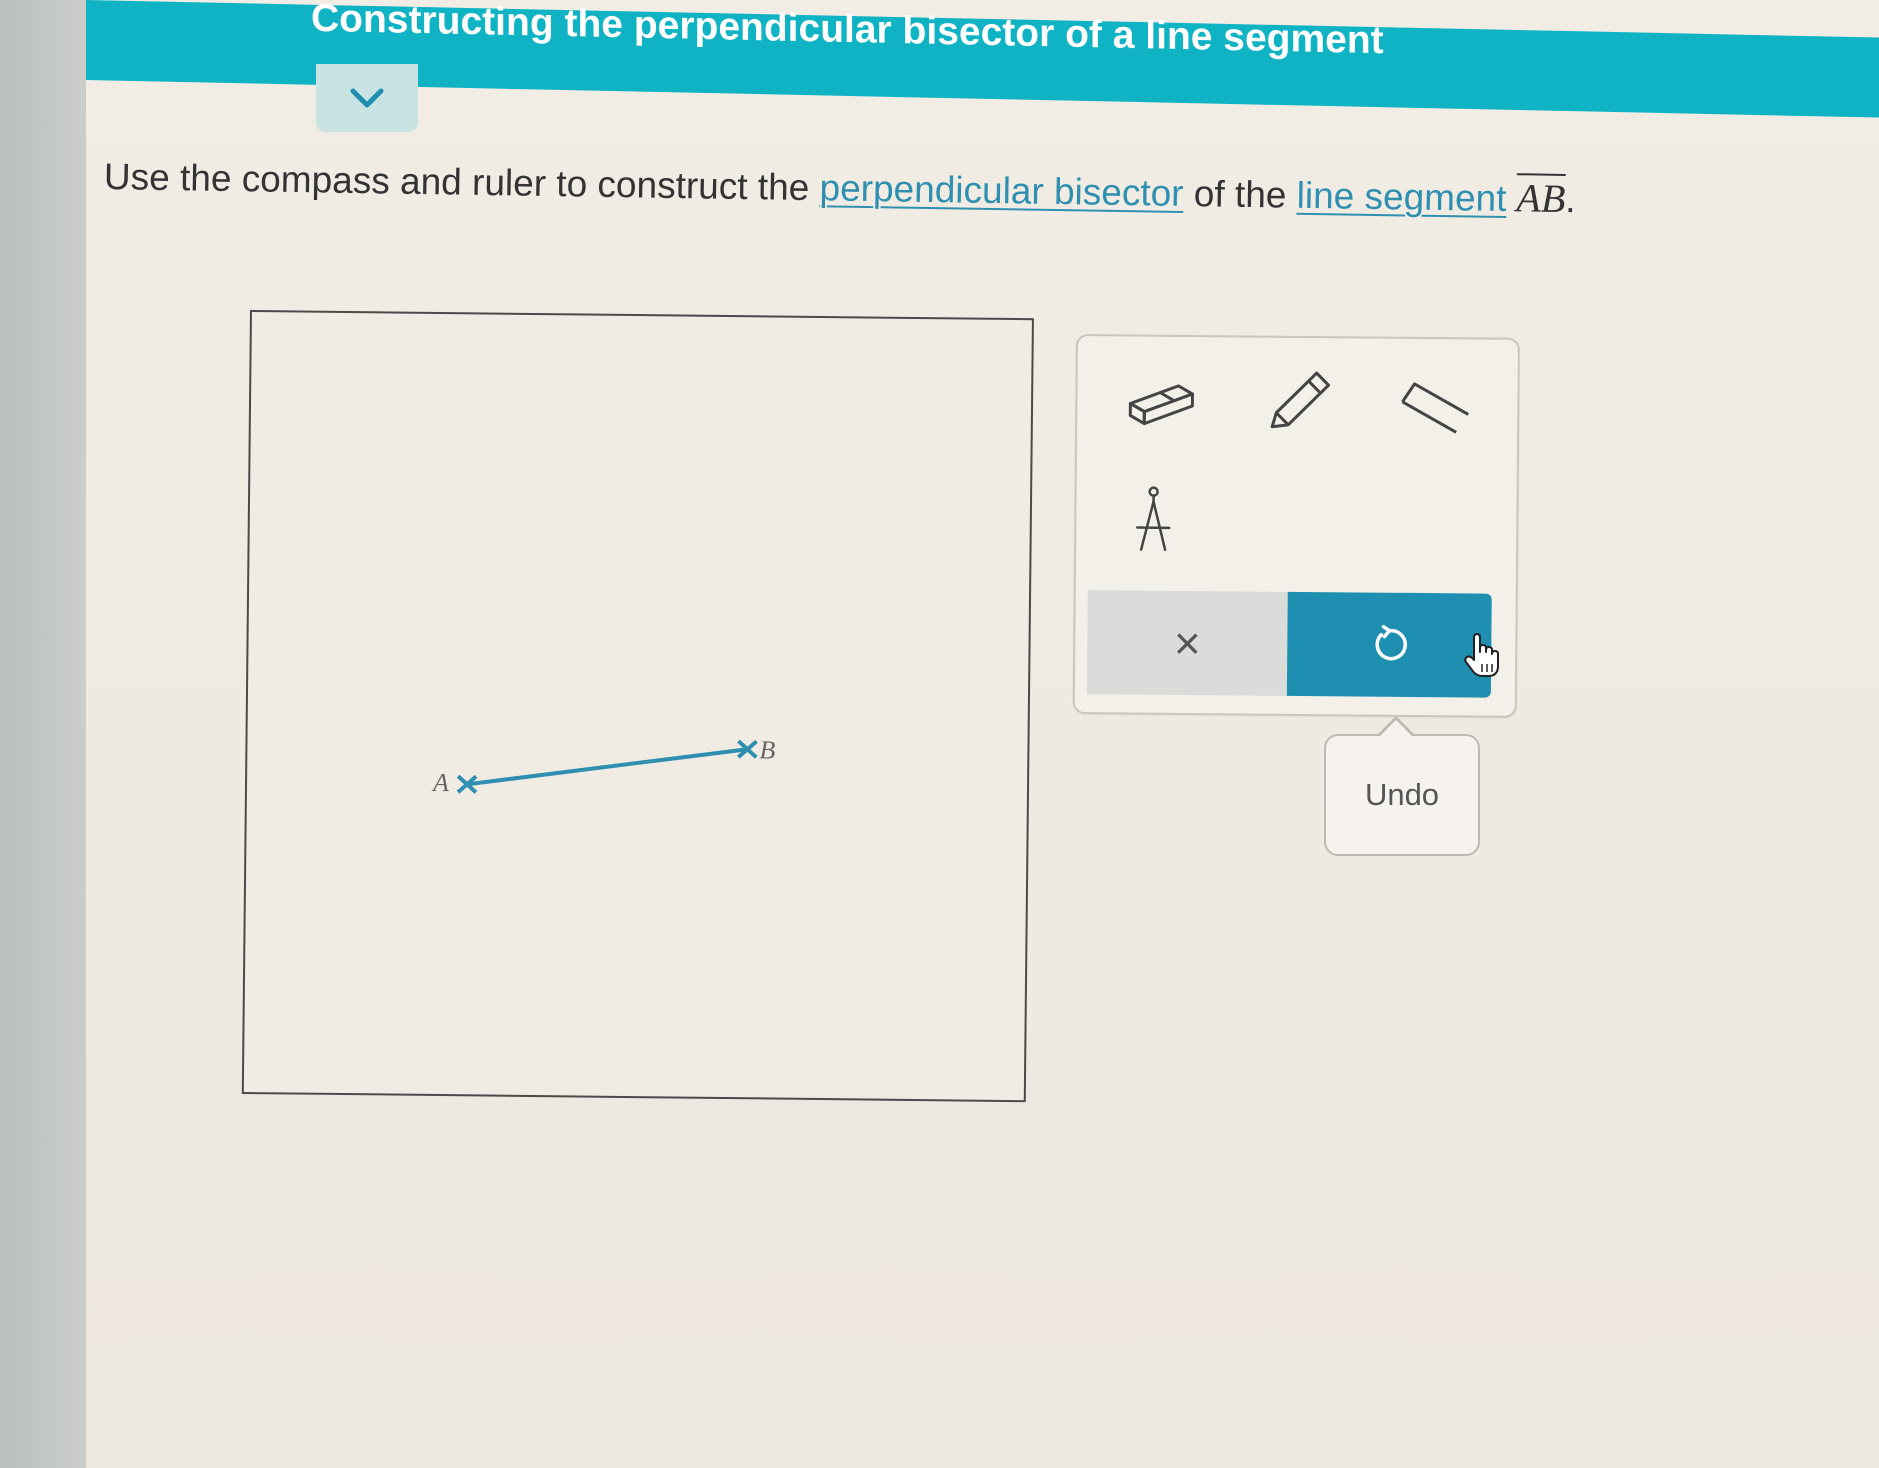  I want to click on line-segment-ab, so click(607, 767).